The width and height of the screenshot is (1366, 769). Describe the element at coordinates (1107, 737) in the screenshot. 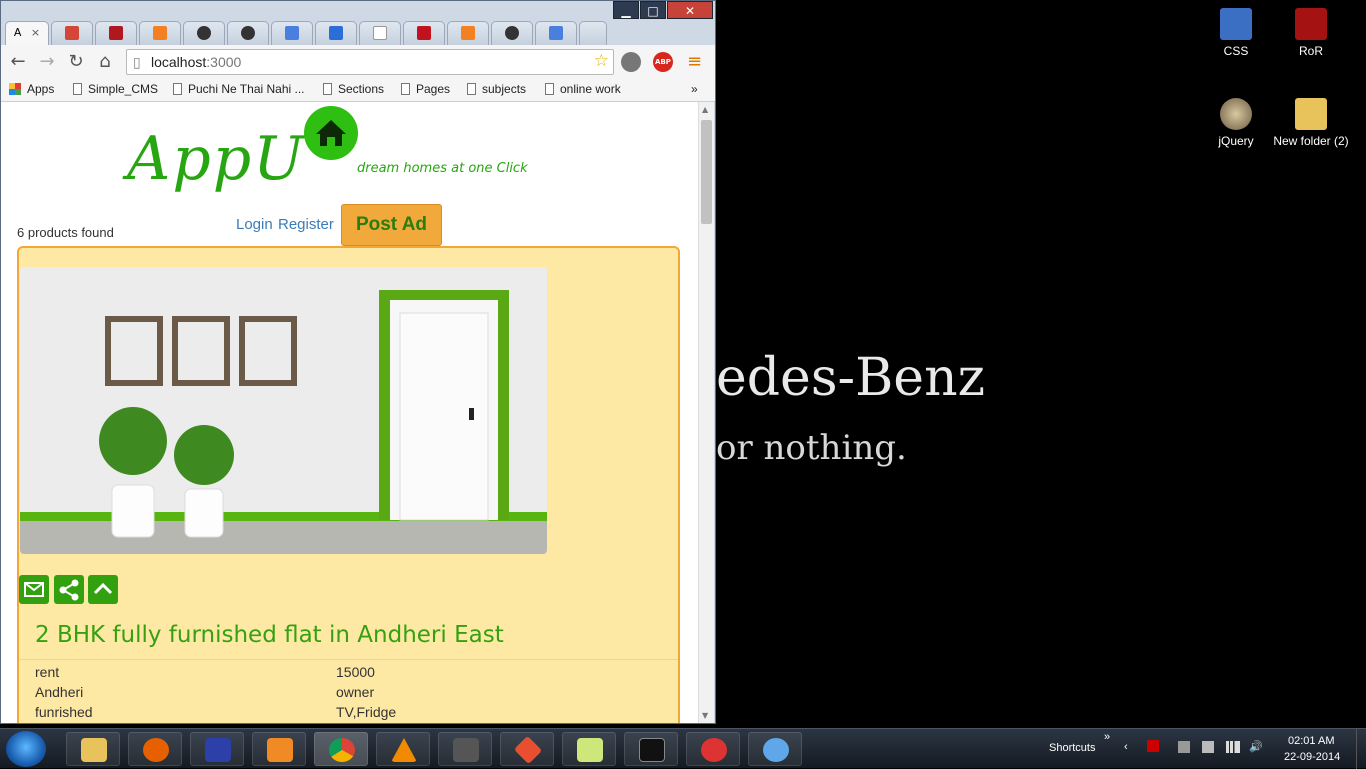

I see `chevron-right-icon: »` at that location.